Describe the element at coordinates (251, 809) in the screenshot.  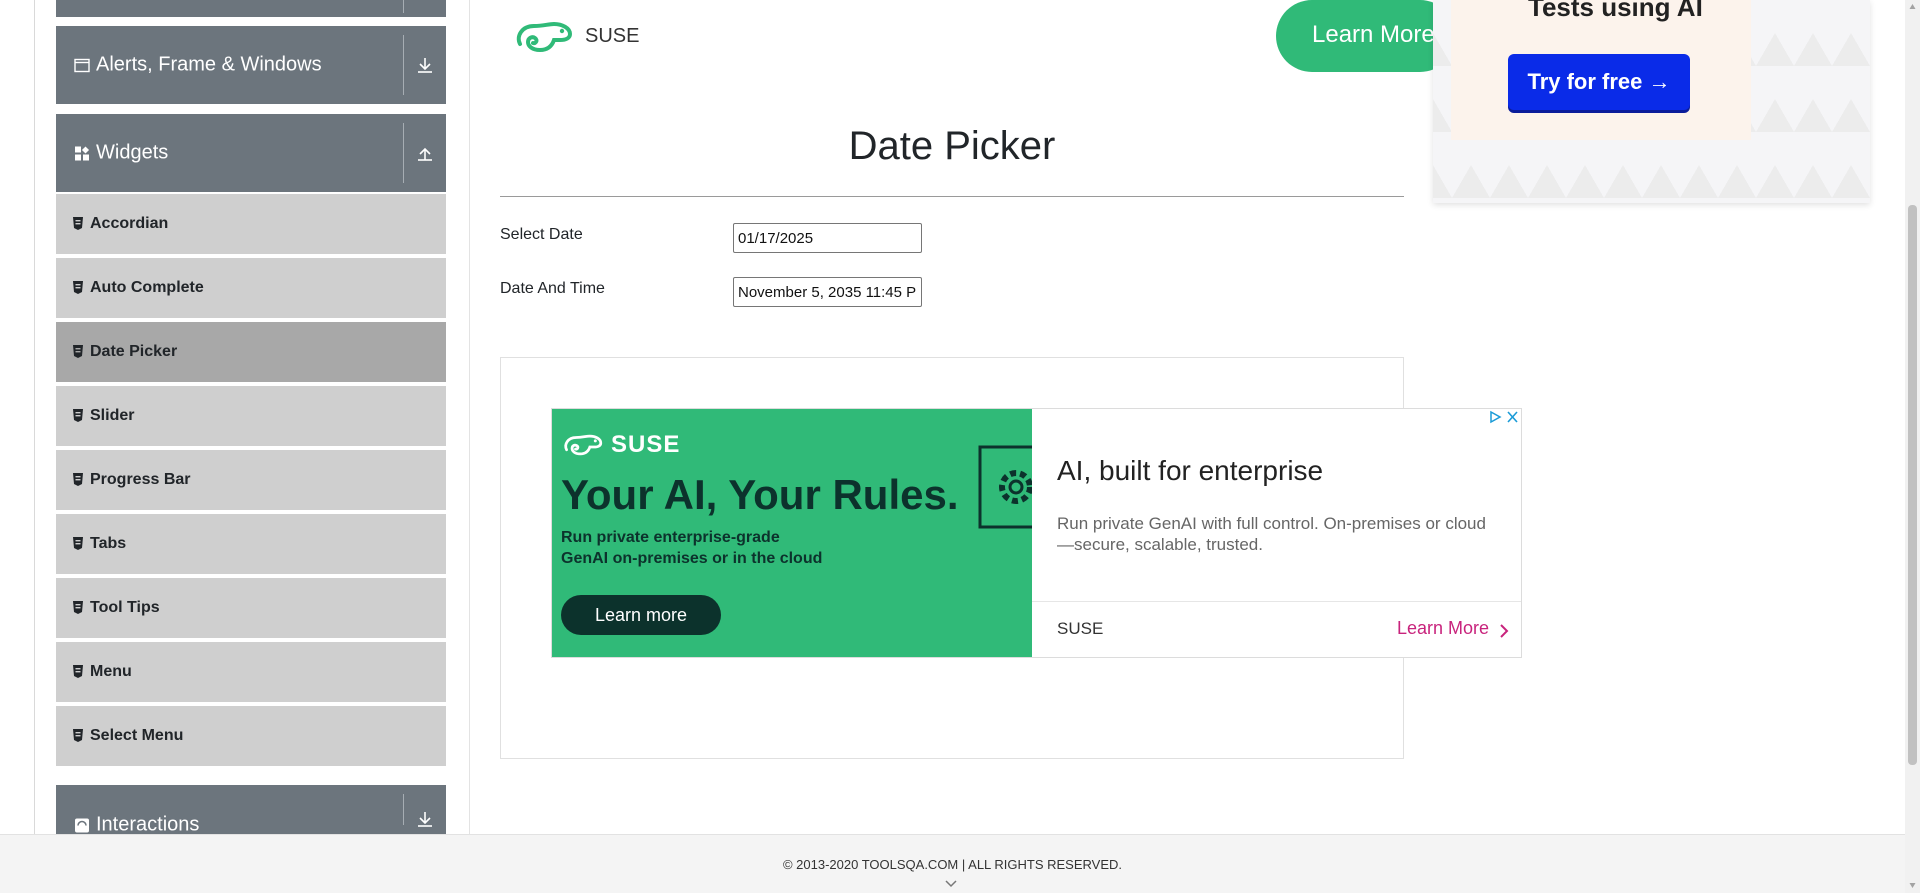
I see `sidebar-group-interactions: Interactions` at that location.